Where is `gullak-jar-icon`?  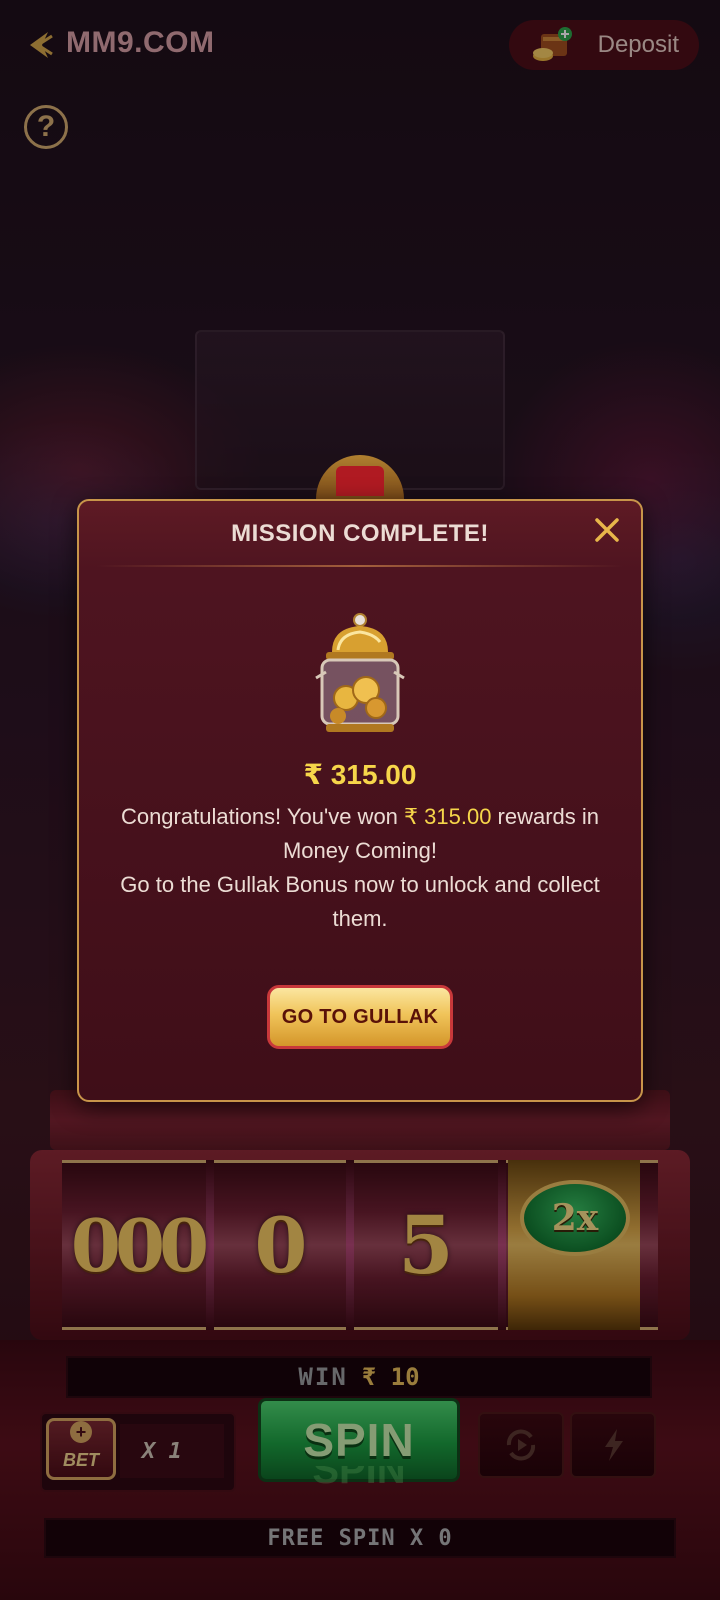
gullak-jar-icon is located at coordinates (360, 672).